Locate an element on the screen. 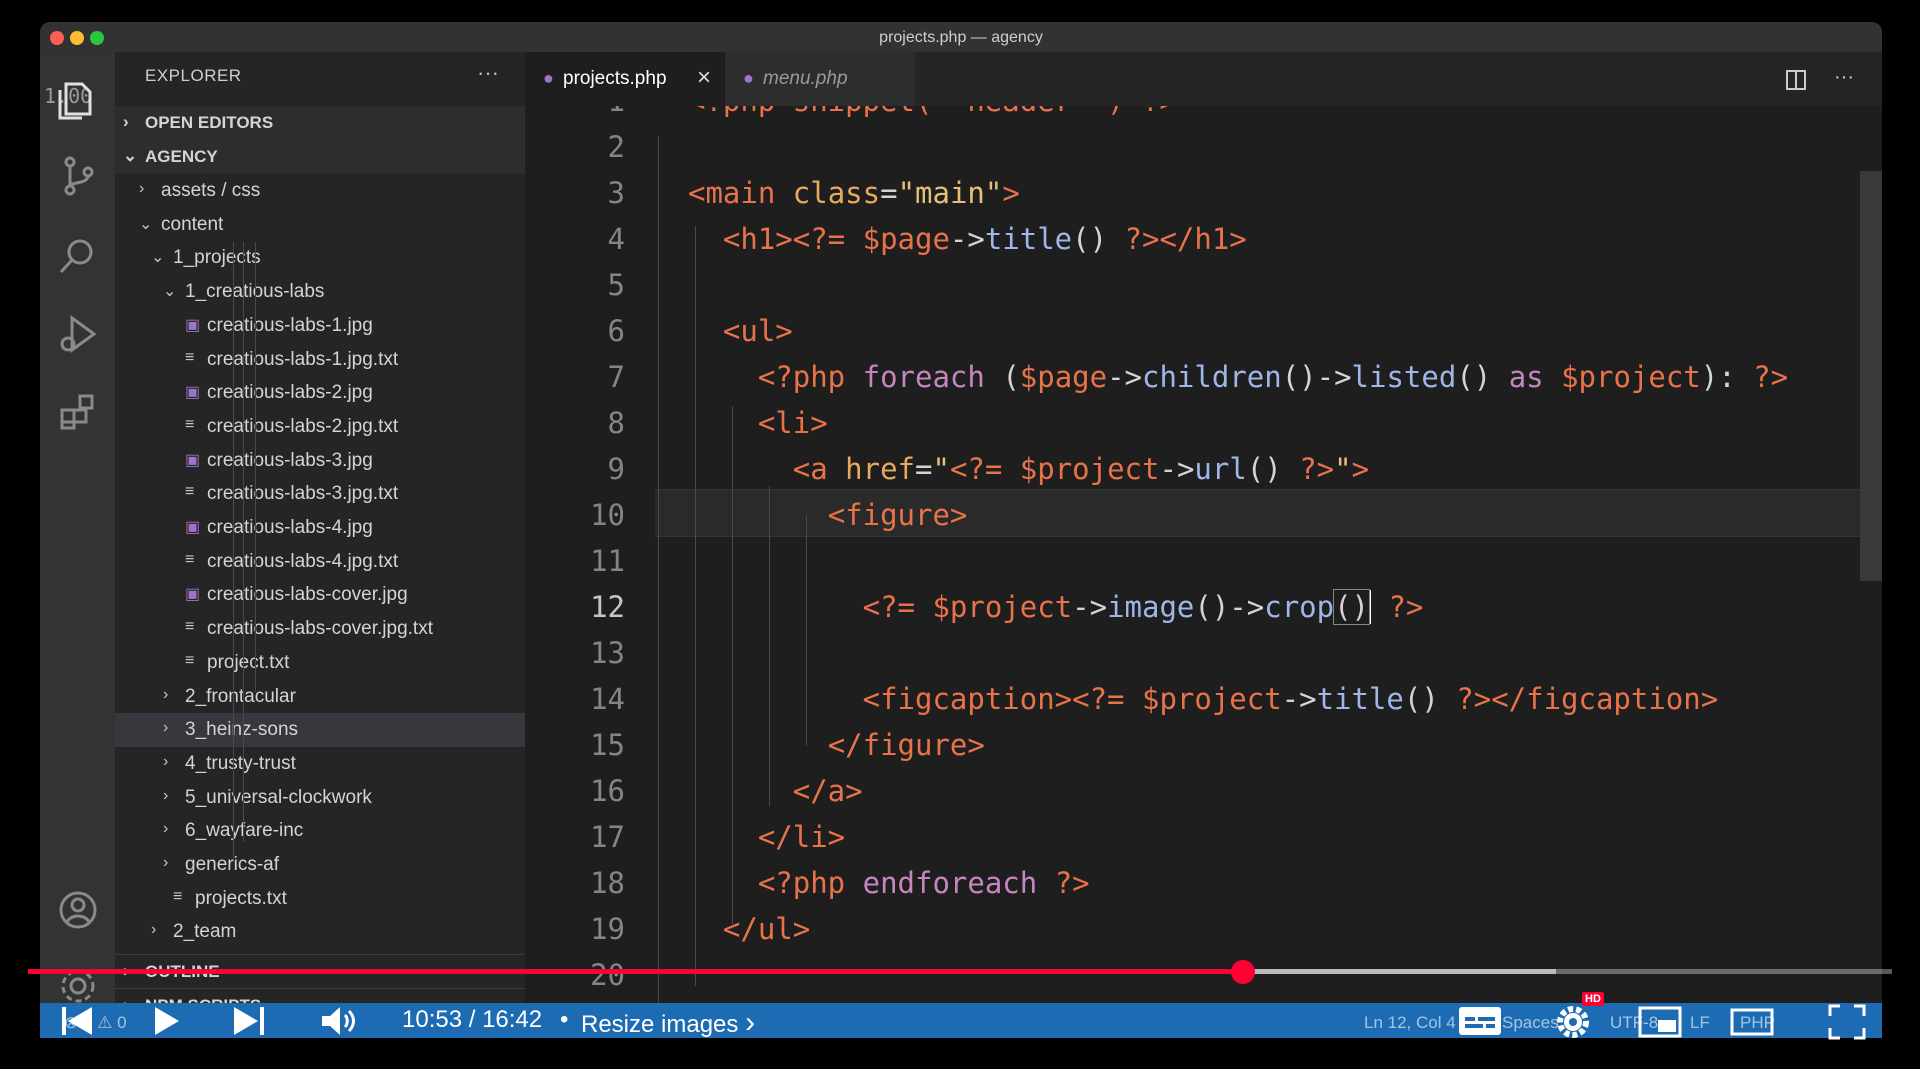 The width and height of the screenshot is (1920, 1069). file-item: ▣ creatious-labs-cover.jpg is located at coordinates (320, 595).